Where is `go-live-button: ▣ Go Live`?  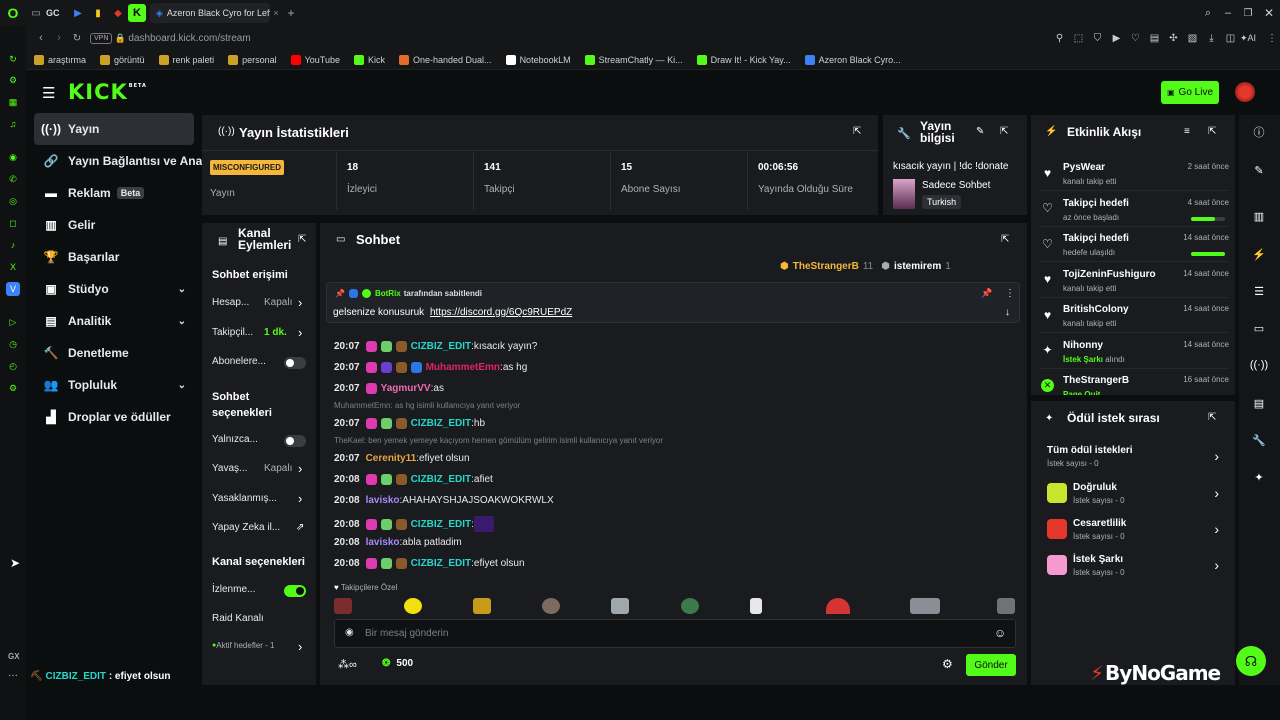 go-live-button: ▣ Go Live is located at coordinates (1190, 92).